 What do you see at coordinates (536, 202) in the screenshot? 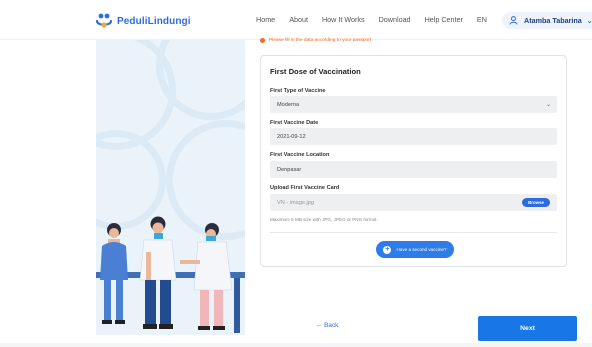
I see `browse-button: Browse` at bounding box center [536, 202].